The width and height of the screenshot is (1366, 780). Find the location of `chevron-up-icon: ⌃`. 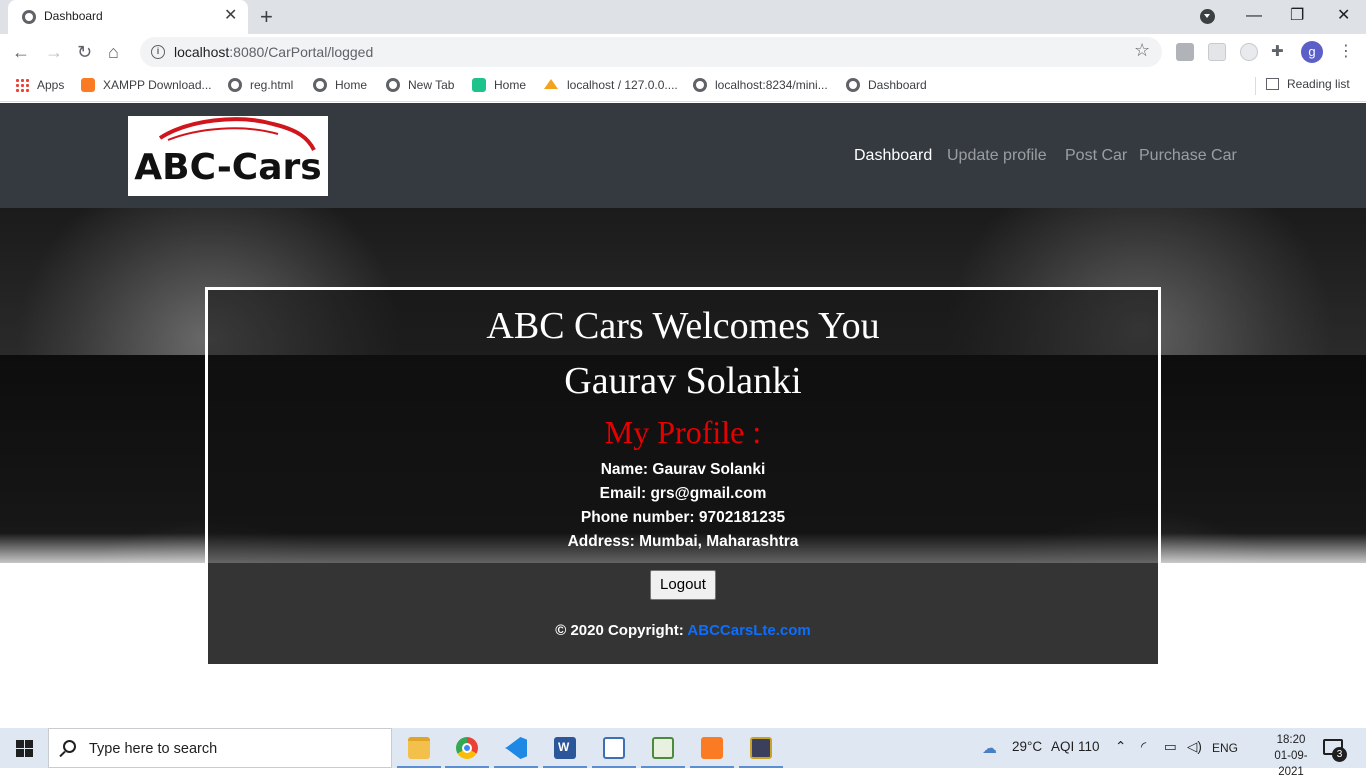

chevron-up-icon: ⌃ is located at coordinates (1120, 747).